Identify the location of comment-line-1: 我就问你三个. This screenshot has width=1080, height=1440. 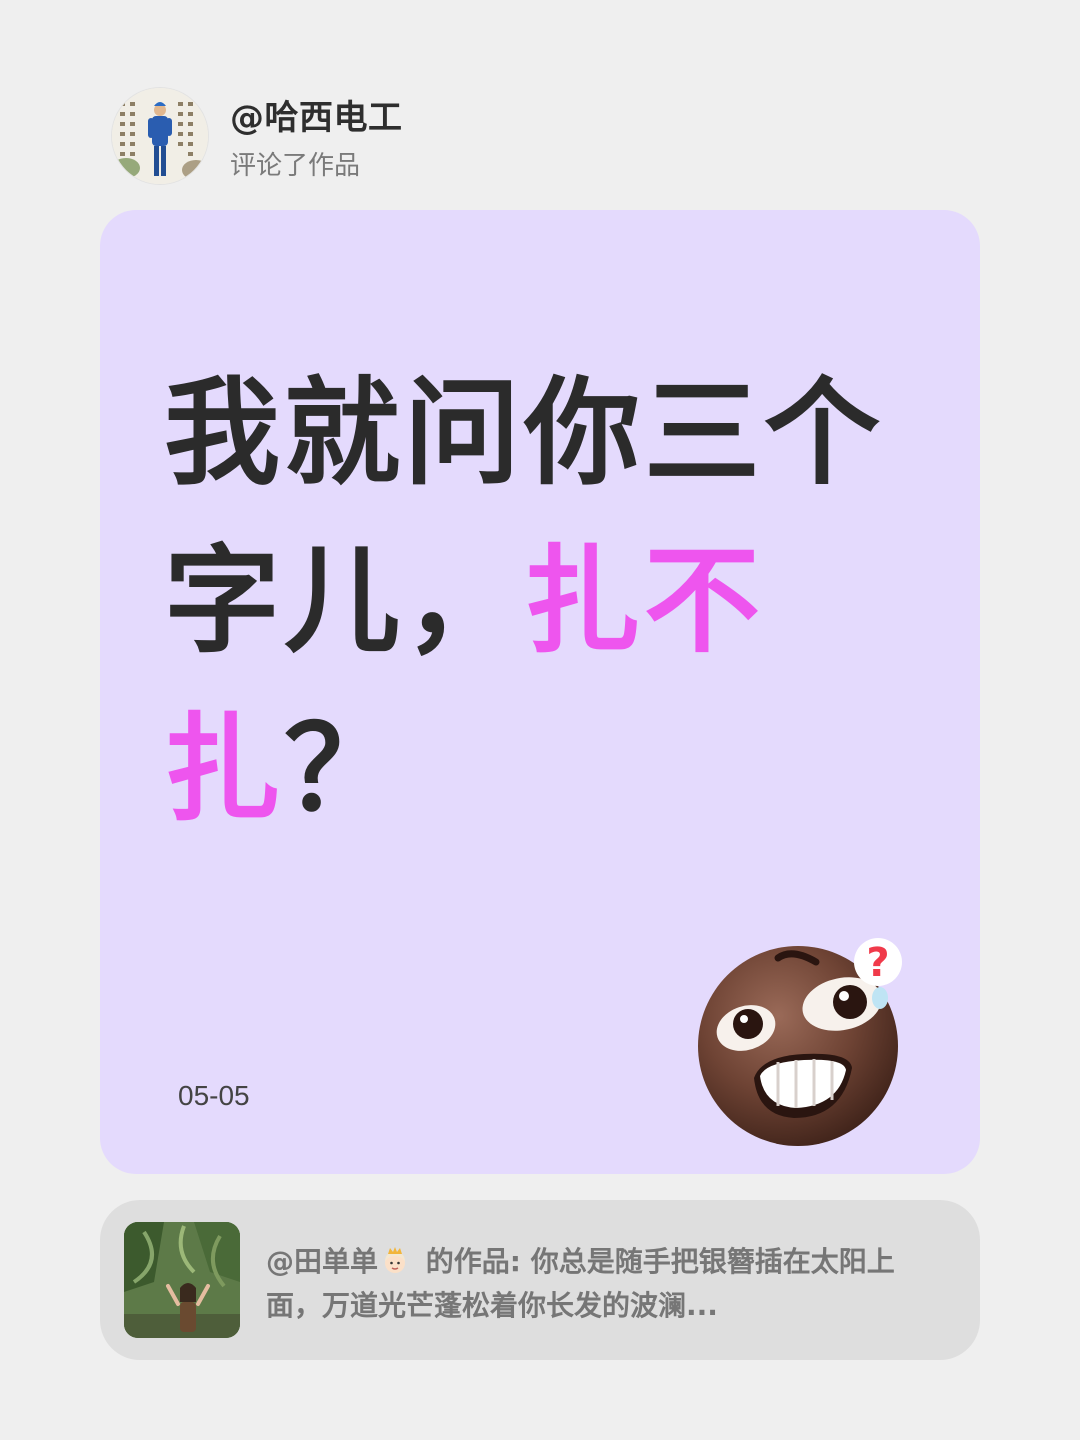
(524, 433).